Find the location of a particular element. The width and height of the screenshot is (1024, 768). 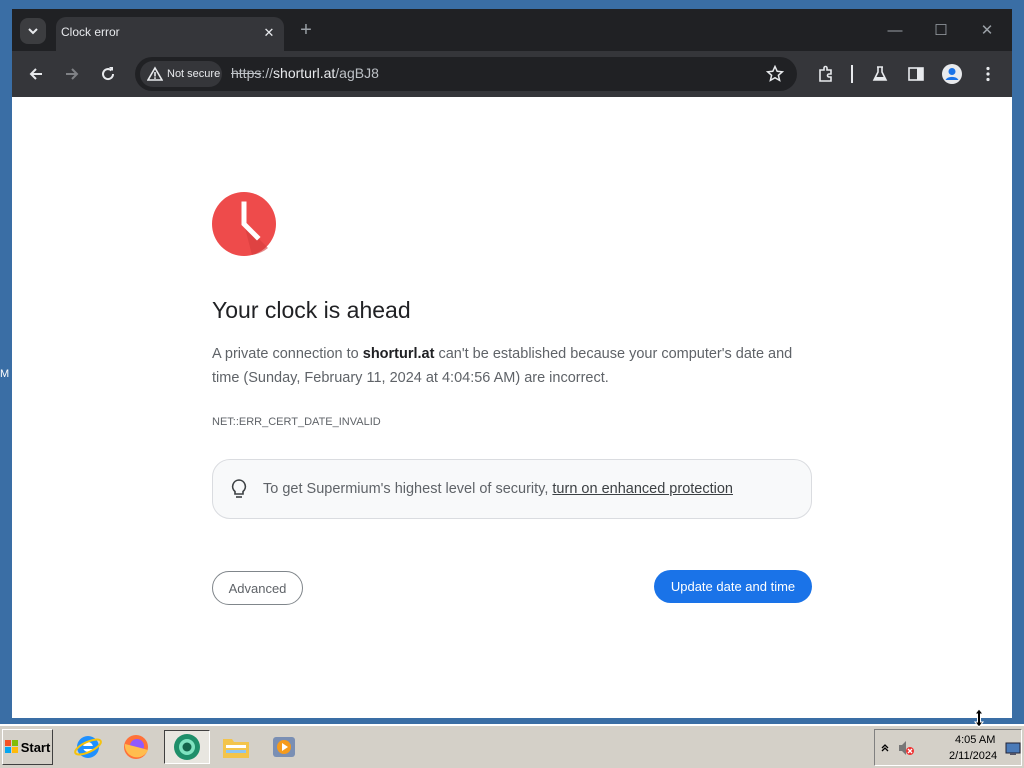

supermium-taskbar-button is located at coordinates (187, 747).